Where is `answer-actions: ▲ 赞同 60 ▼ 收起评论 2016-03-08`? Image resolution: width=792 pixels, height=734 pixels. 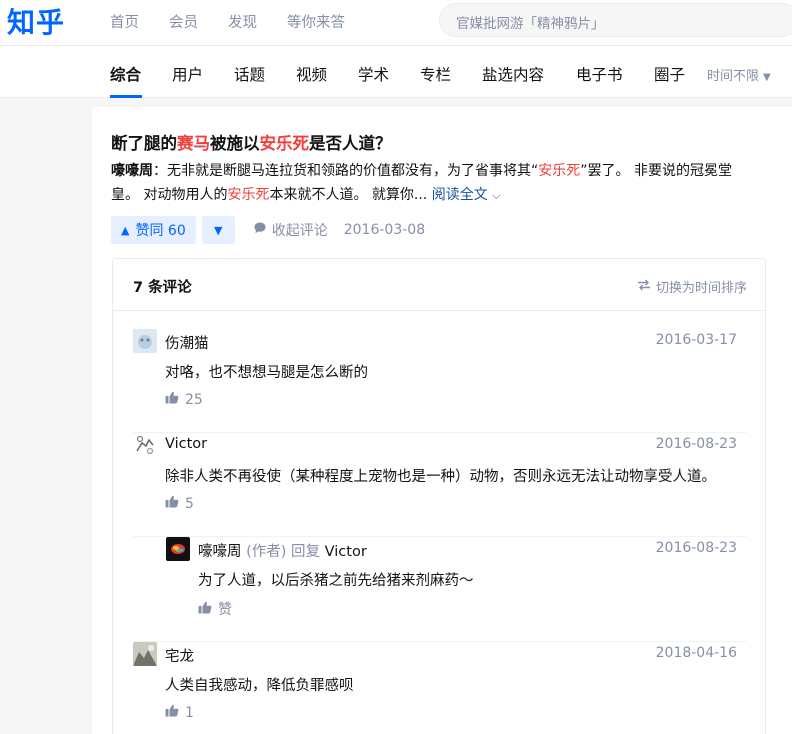
answer-actions: ▲ 赞同 60 ▼ 收起评论 2016-03-08 is located at coordinates (268, 230).